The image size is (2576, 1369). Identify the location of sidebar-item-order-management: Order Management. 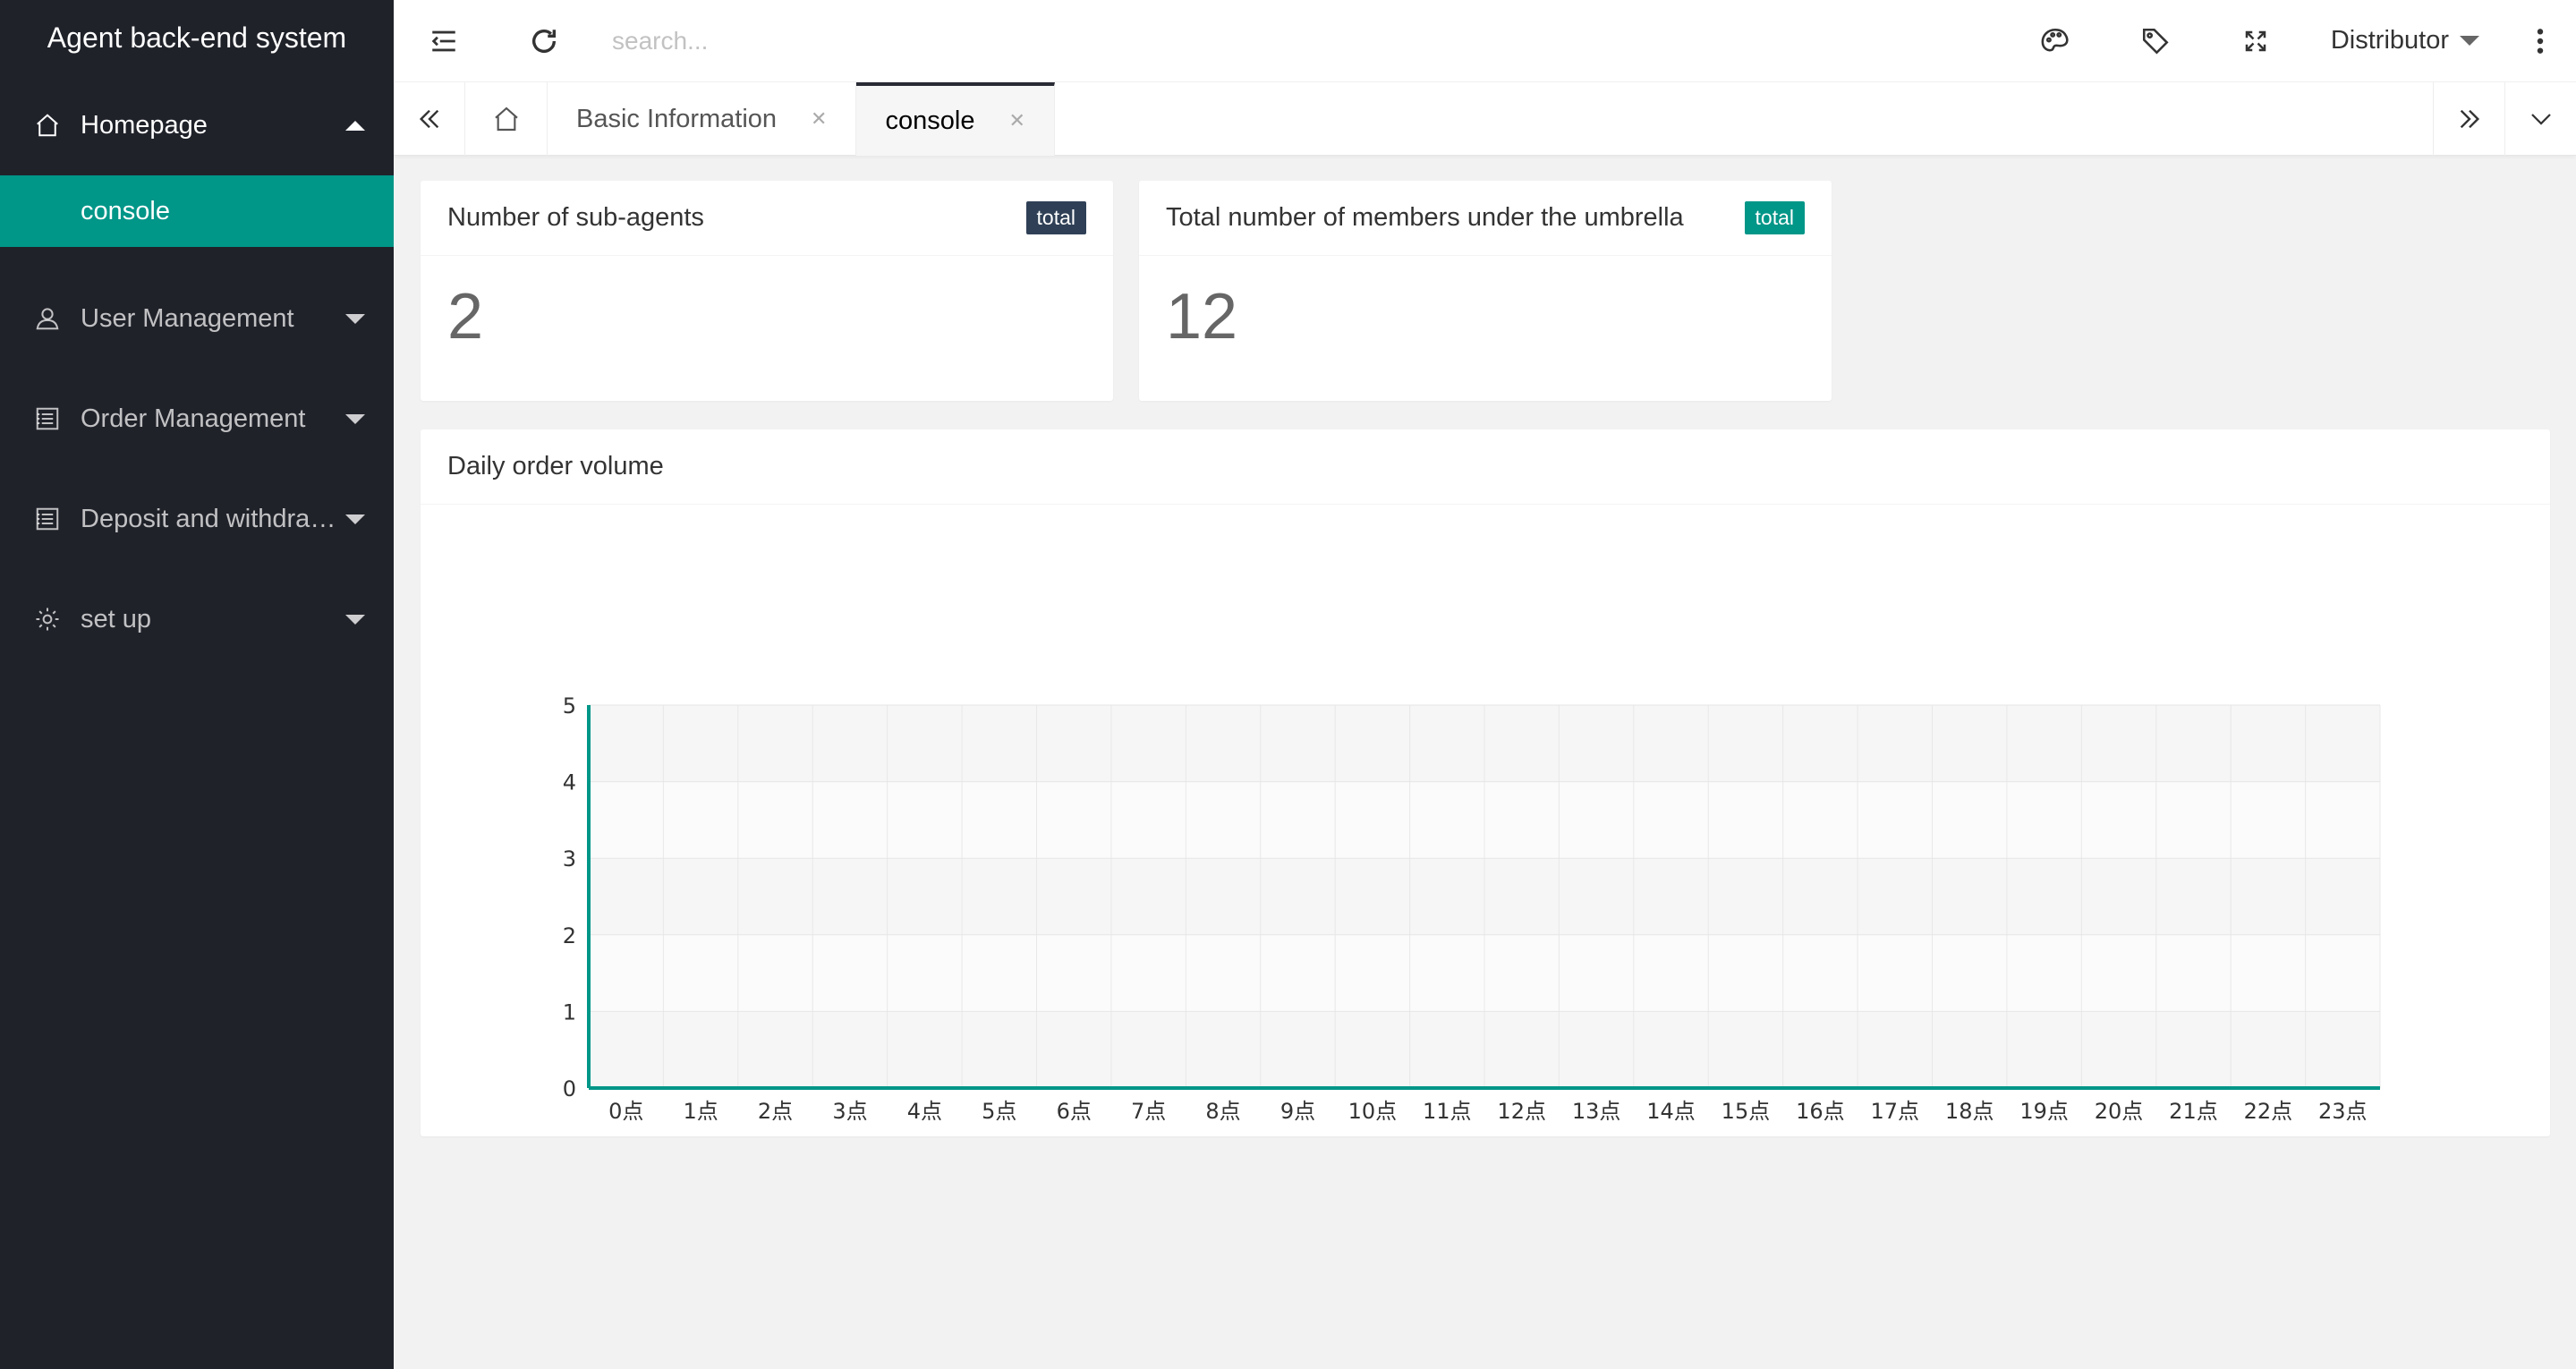
(197, 419).